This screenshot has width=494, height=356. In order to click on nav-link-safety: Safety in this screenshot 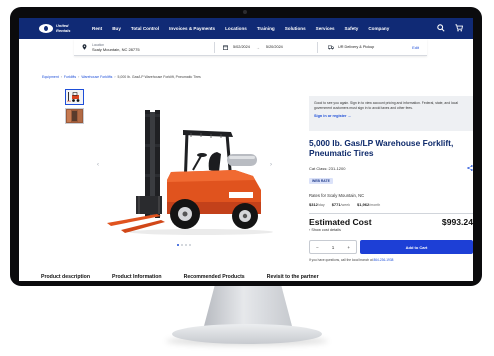, I will do `click(352, 28)`.